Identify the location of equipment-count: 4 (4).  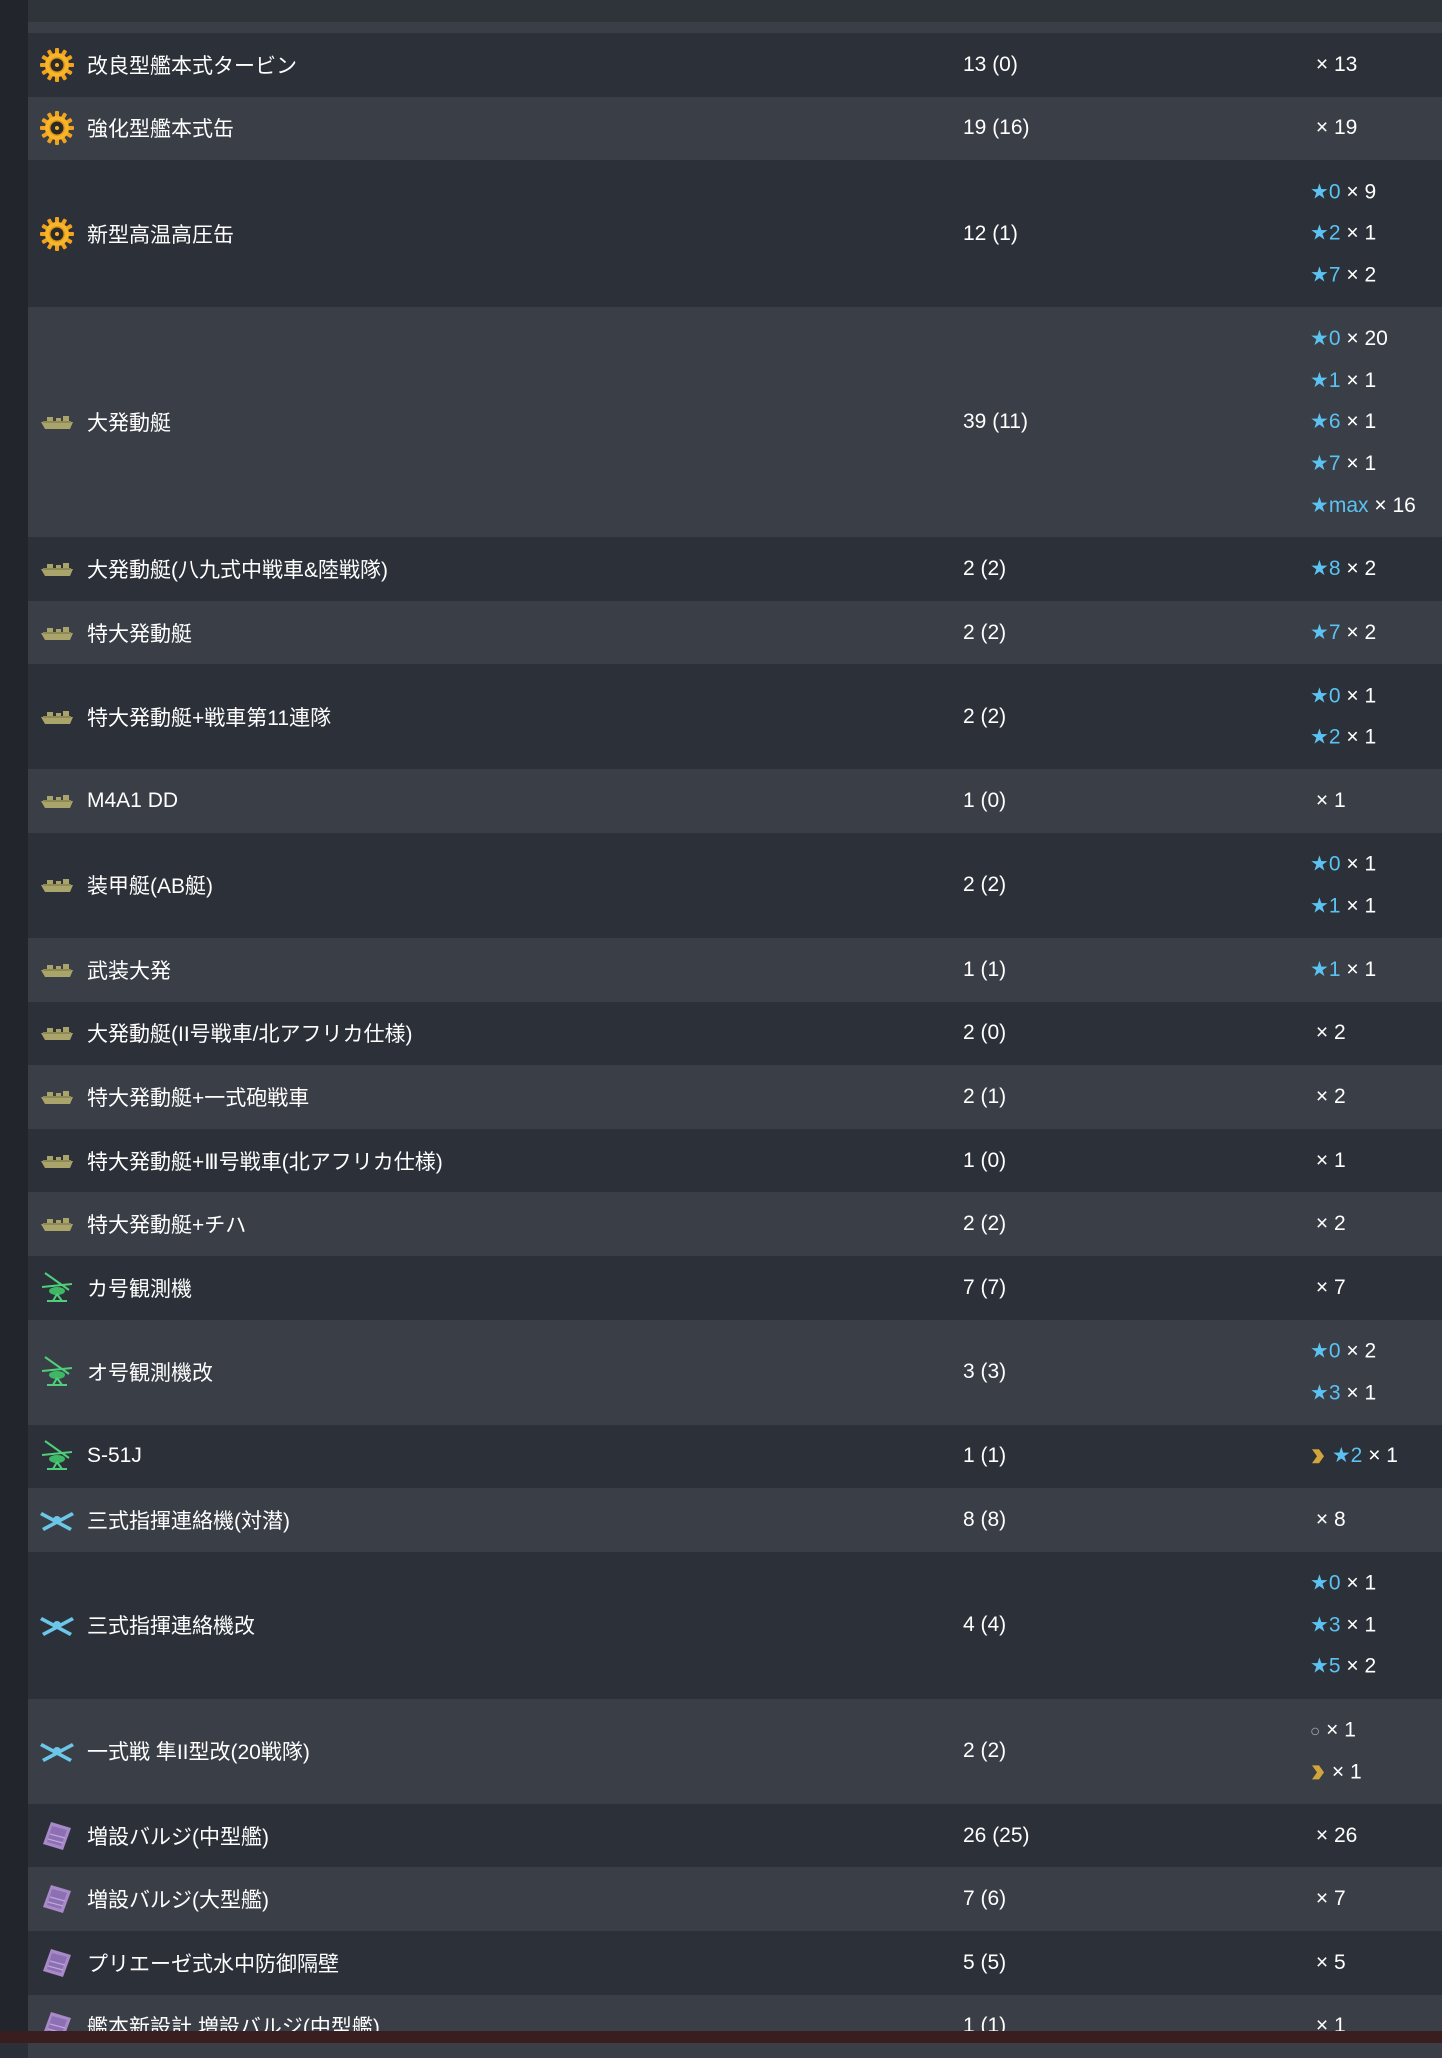
(984, 1625).